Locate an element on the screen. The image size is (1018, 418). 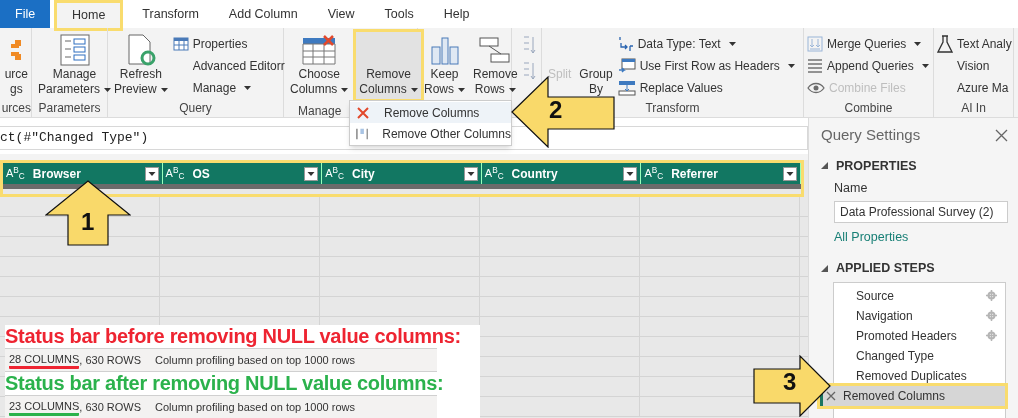
column-header: A$^{B}$$_{C}$ City is located at coordinates (402, 173).